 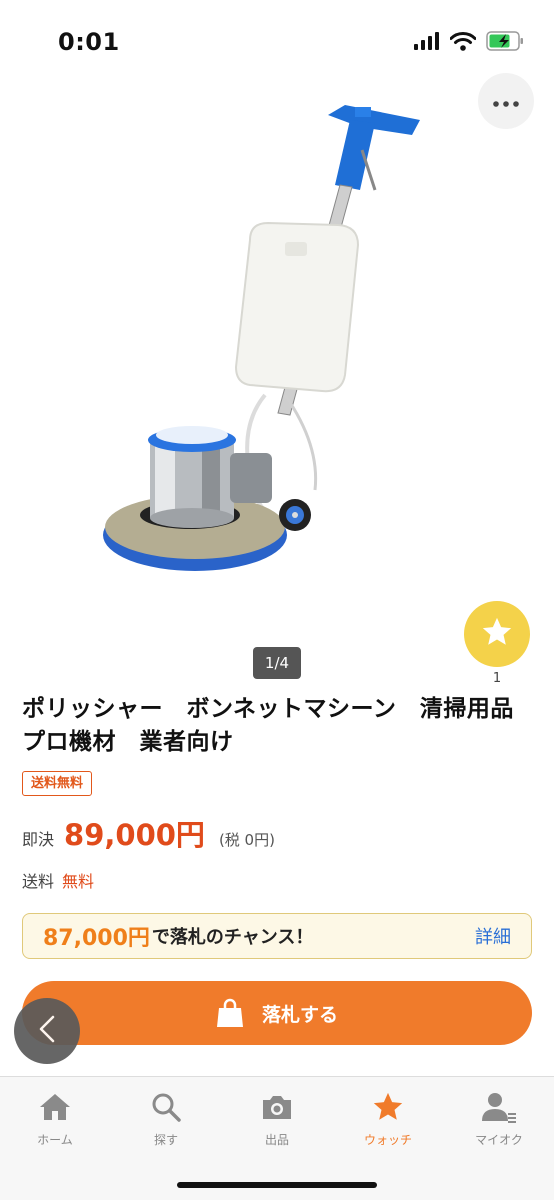 I want to click on product-title: ポリッシャー ボンネットマシーン 清掃用品 プロ機材 業者向け, so click(x=280, y=725).